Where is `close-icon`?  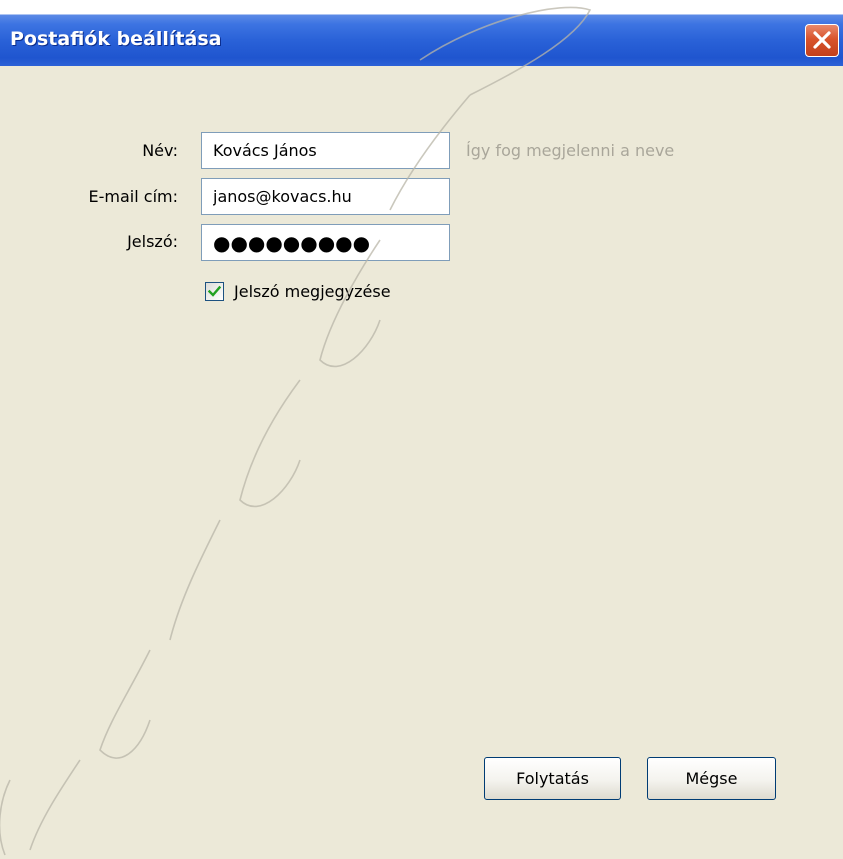 close-icon is located at coordinates (822, 40).